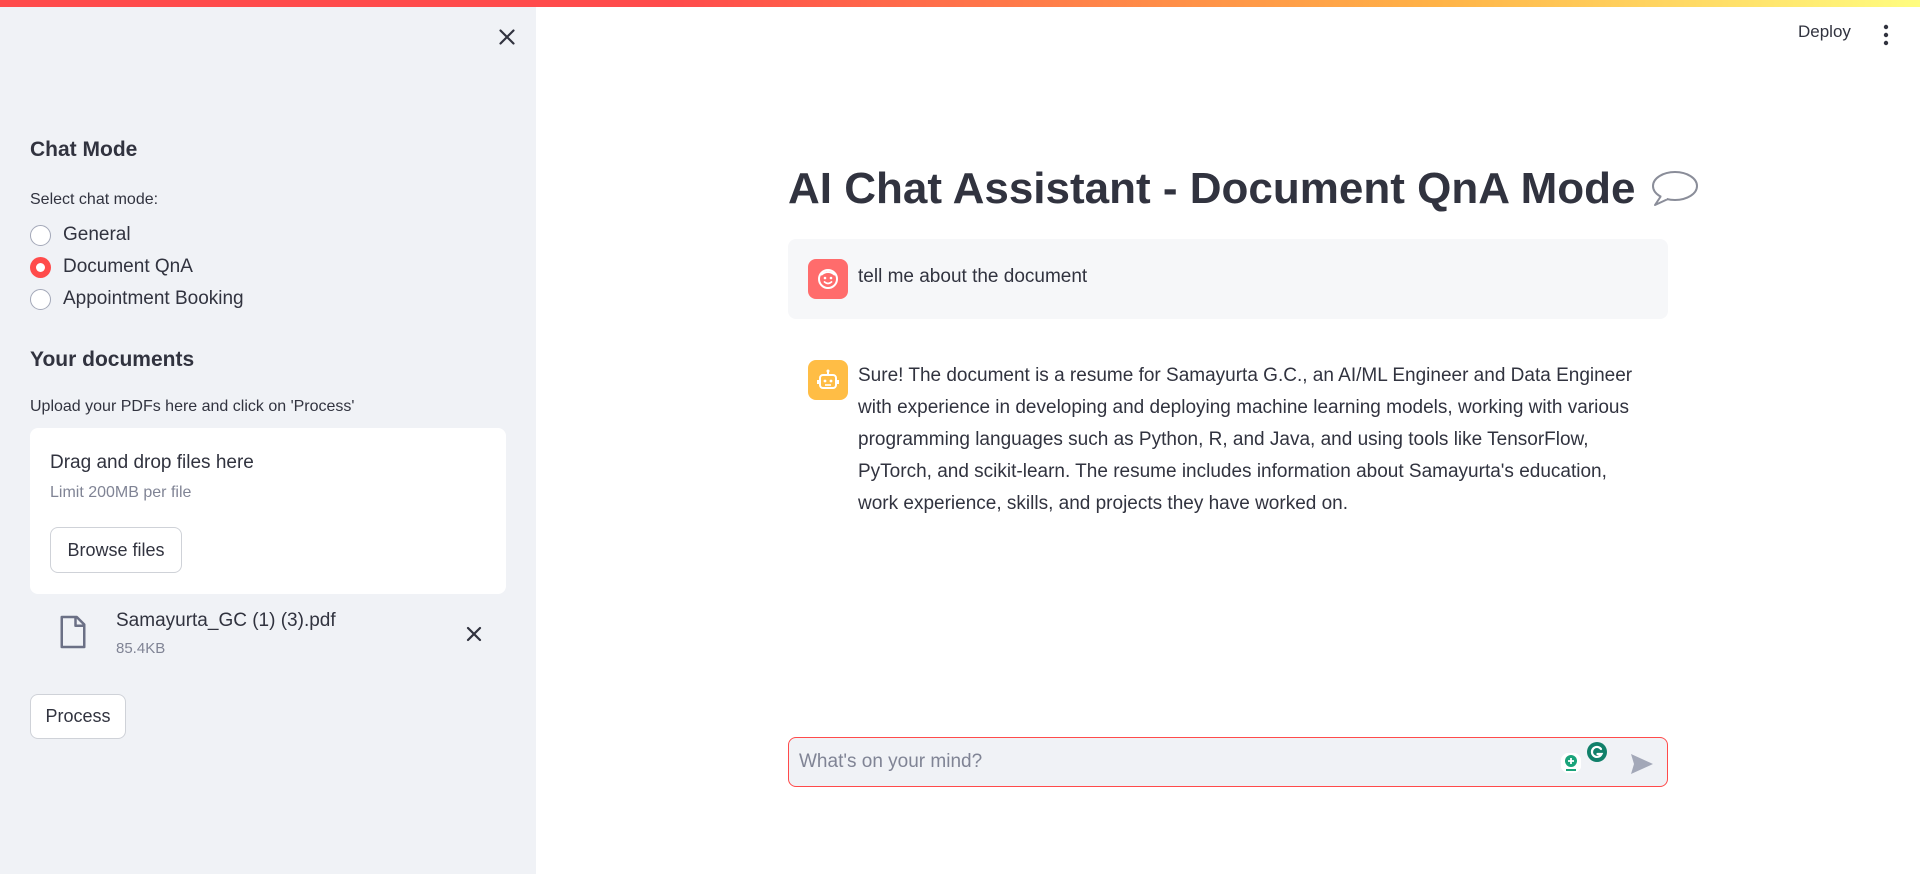 The width and height of the screenshot is (1920, 874). I want to click on top-decoration-bar, so click(960, 3).